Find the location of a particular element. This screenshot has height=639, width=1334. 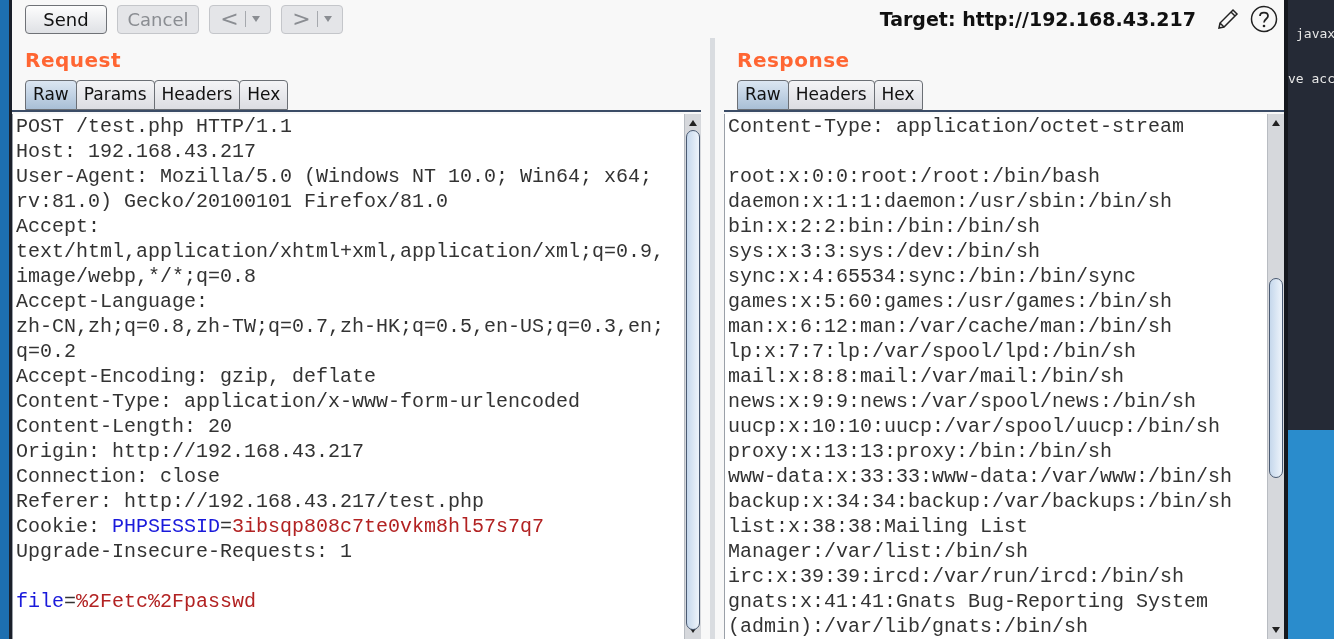

code-line: Accept-Language: is located at coordinates (113, 301).